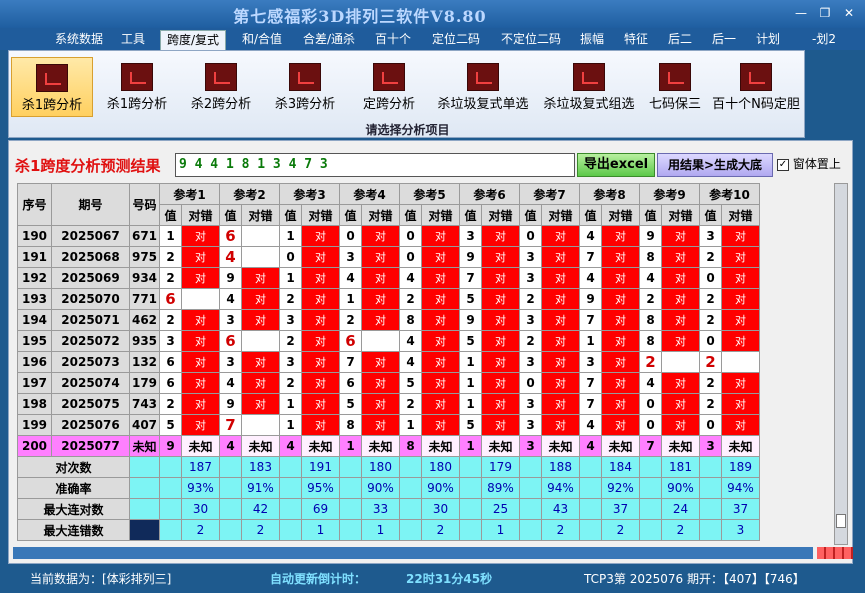  Describe the element at coordinates (616, 165) in the screenshot. I see `export-excel-button: 导出excel` at that location.